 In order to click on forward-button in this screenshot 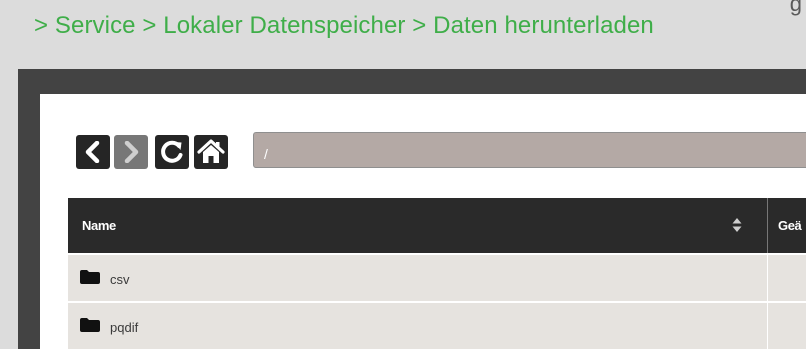, I will do `click(131, 152)`.